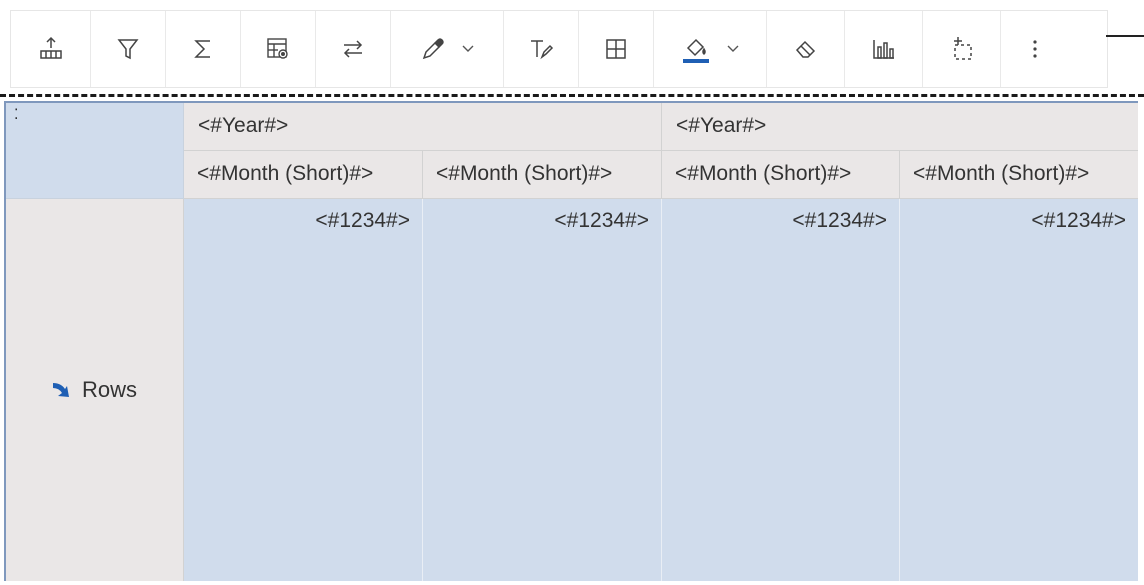 The height and width of the screenshot is (585, 1144). I want to click on row-drop-label: Rows, so click(109, 389).